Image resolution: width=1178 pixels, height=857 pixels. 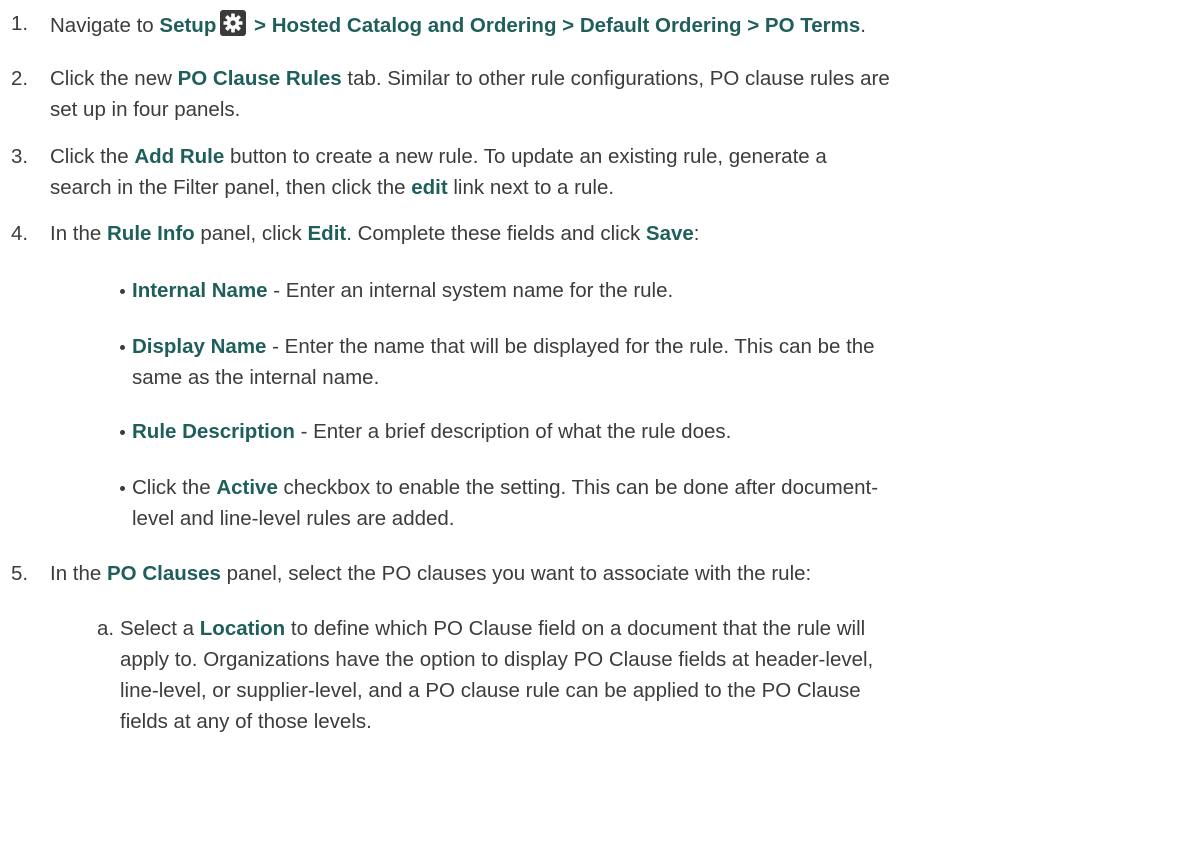 I want to click on emphasized-term: Edit, so click(x=327, y=233).